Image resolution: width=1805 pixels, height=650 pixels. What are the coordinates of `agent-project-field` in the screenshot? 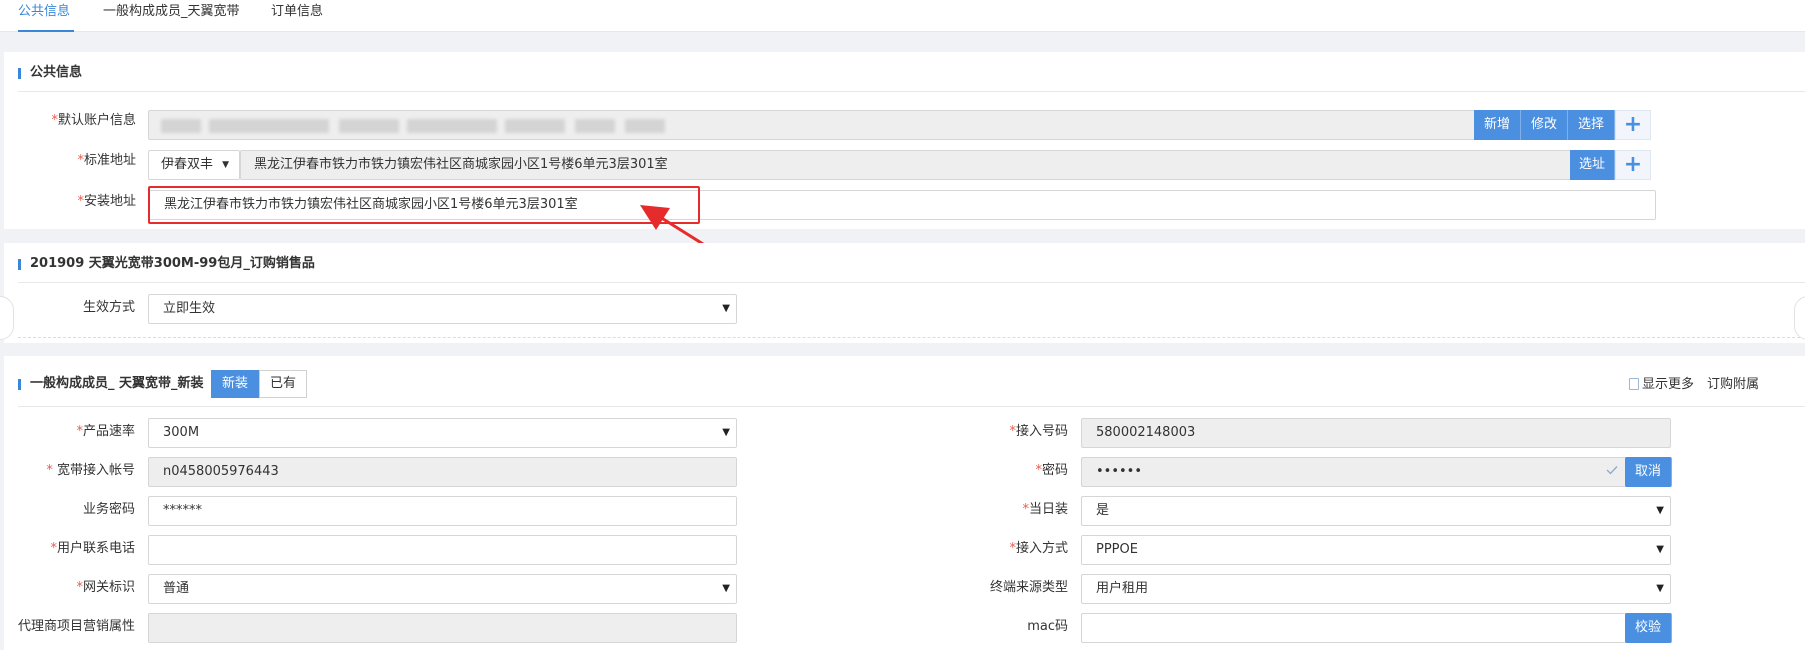 It's located at (442, 628).